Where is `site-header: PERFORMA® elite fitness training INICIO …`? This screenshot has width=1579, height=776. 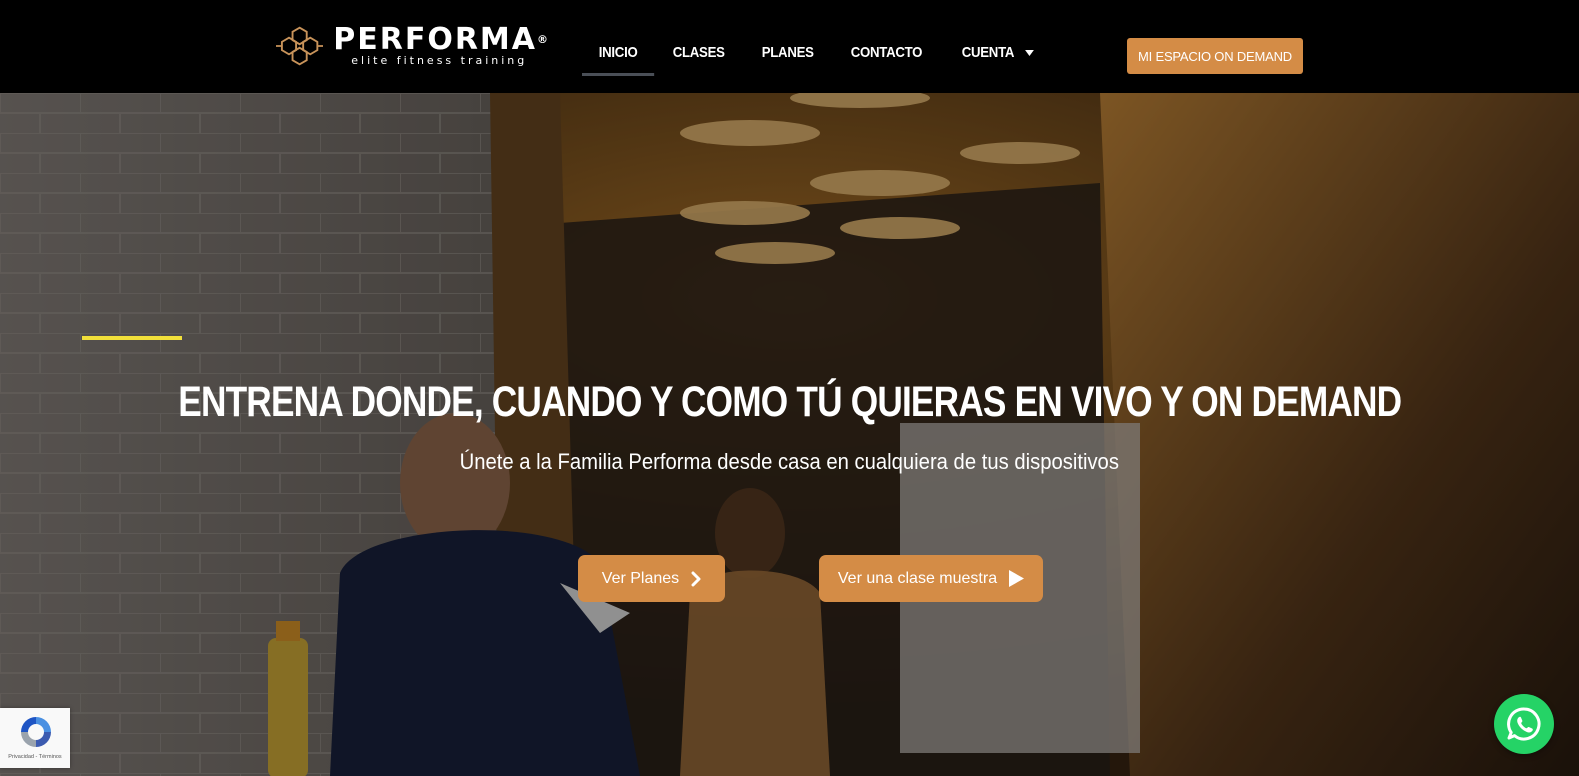
site-header: PERFORMA® elite fitness training INICIO … is located at coordinates (789, 46).